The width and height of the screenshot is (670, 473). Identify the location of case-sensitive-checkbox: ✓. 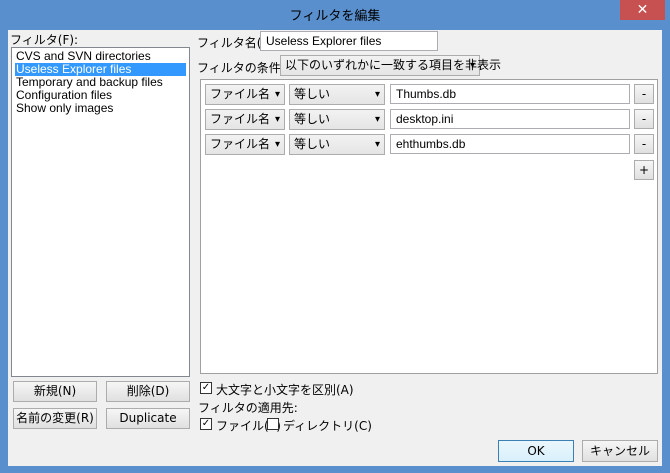
(206, 388).